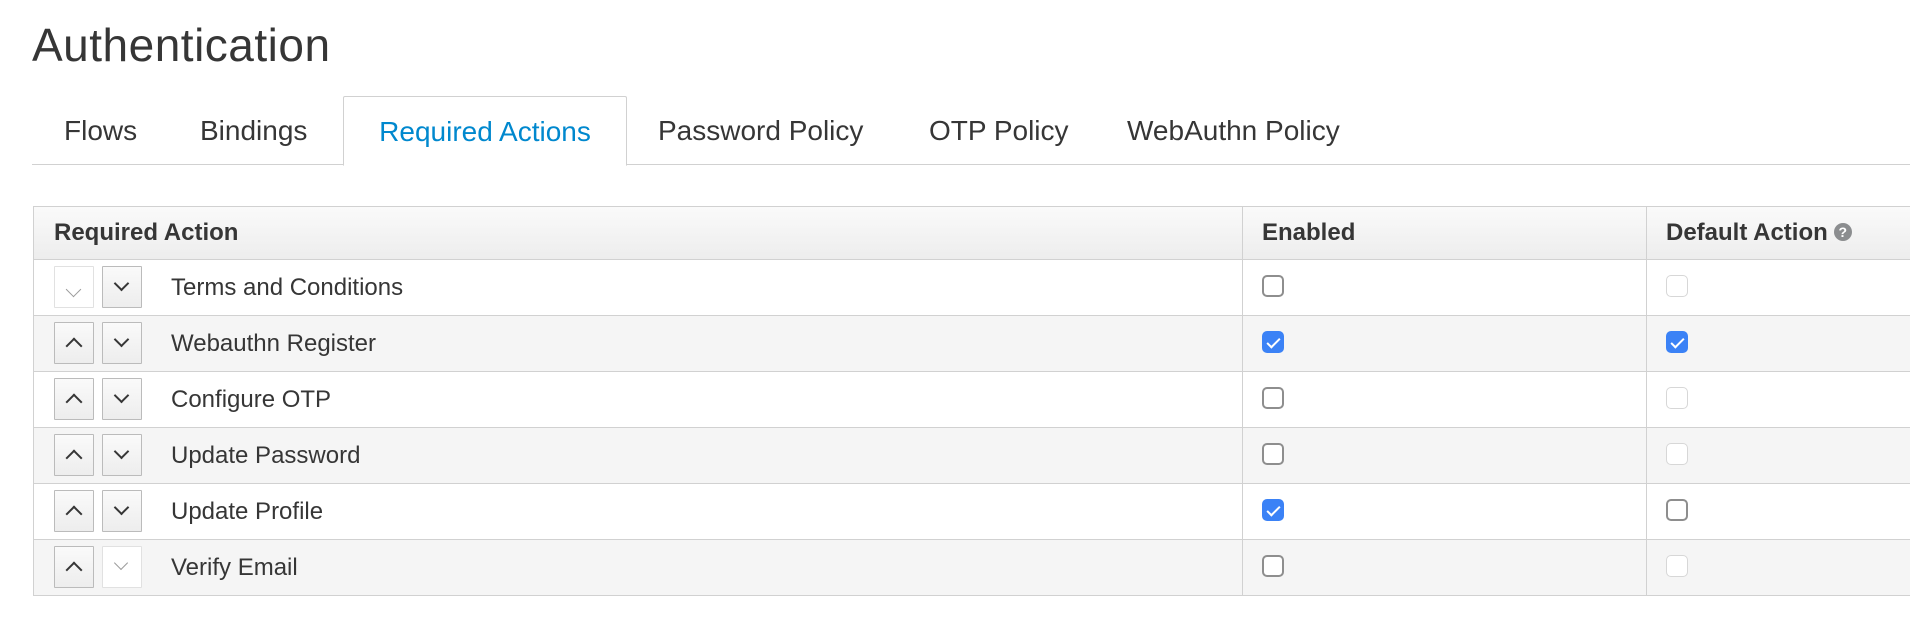 The height and width of the screenshot is (642, 1910). Describe the element at coordinates (1309, 232) in the screenshot. I see `header-enabled: Enabled` at that location.